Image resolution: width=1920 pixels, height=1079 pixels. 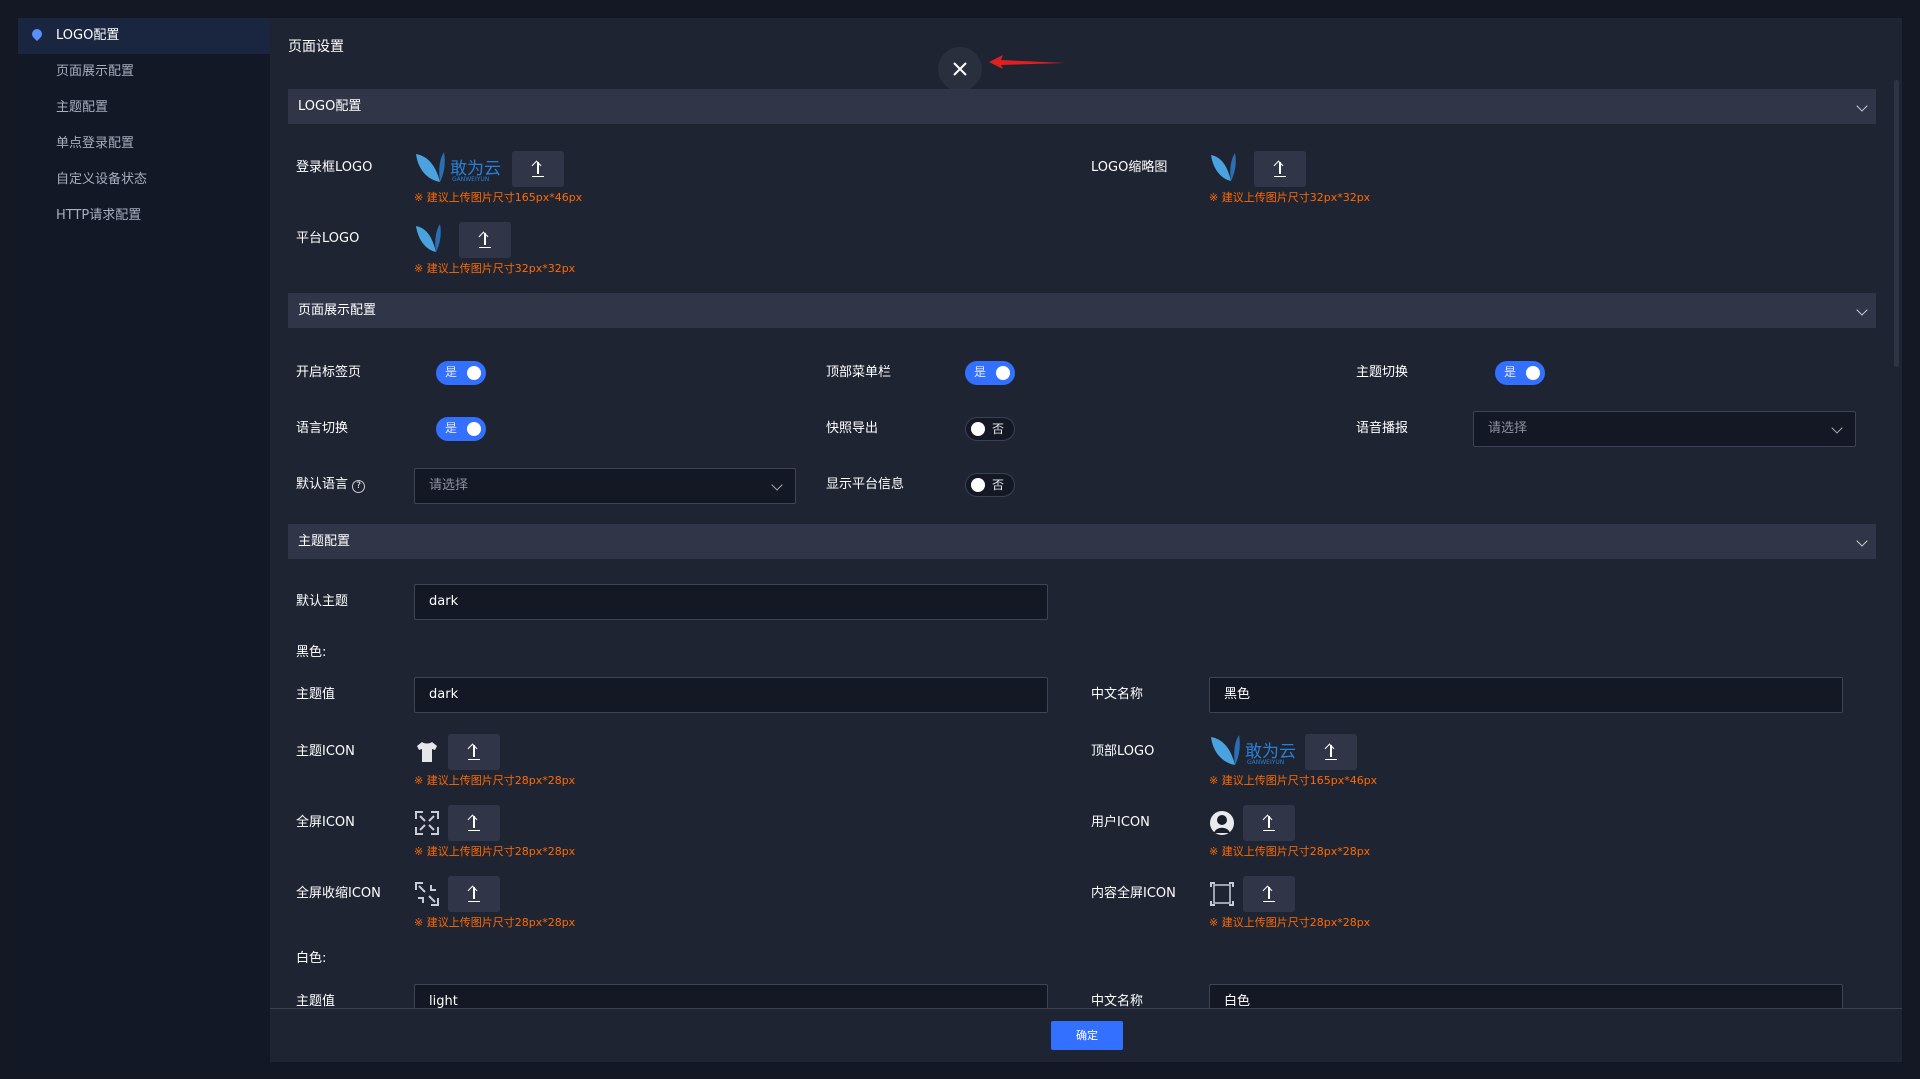 I want to click on upload-theme-icon-button, so click(x=474, y=752).